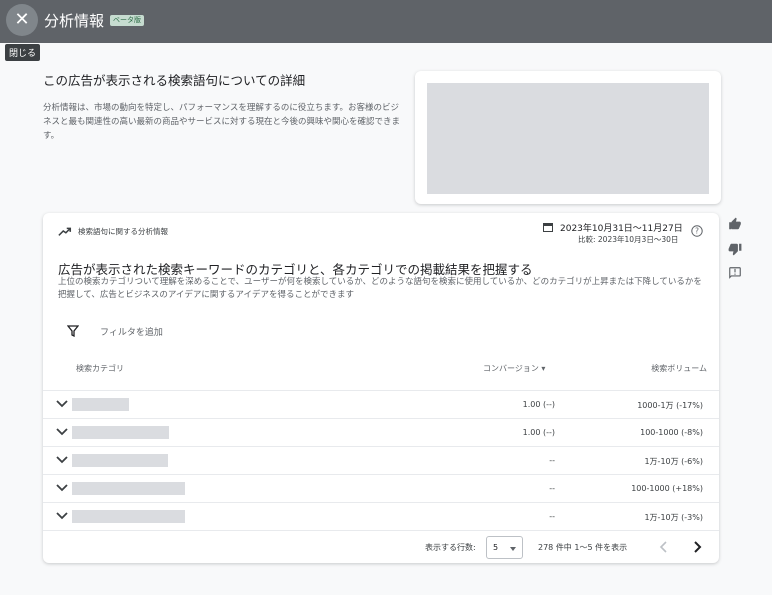  I want to click on table-row: -- 1万-10万 (-3%), so click(381, 516).